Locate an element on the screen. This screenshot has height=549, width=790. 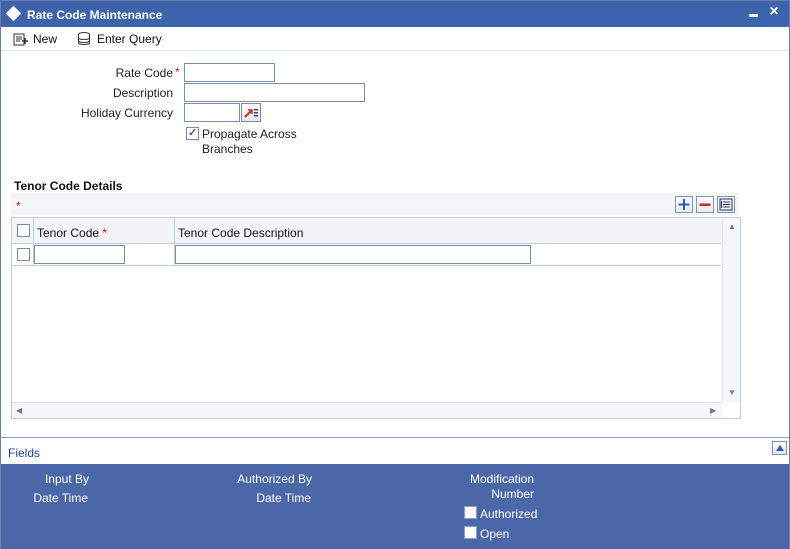
close-button: × is located at coordinates (774, 12).